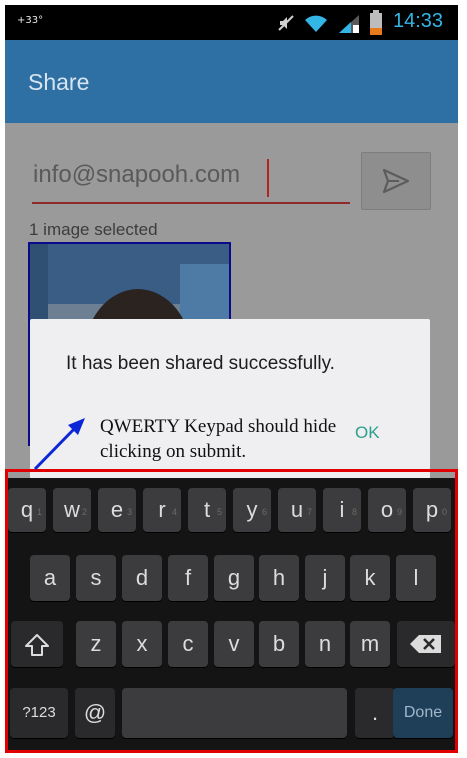 Image resolution: width=467 pixels, height=758 pixels. I want to click on text-cursor, so click(268, 178).